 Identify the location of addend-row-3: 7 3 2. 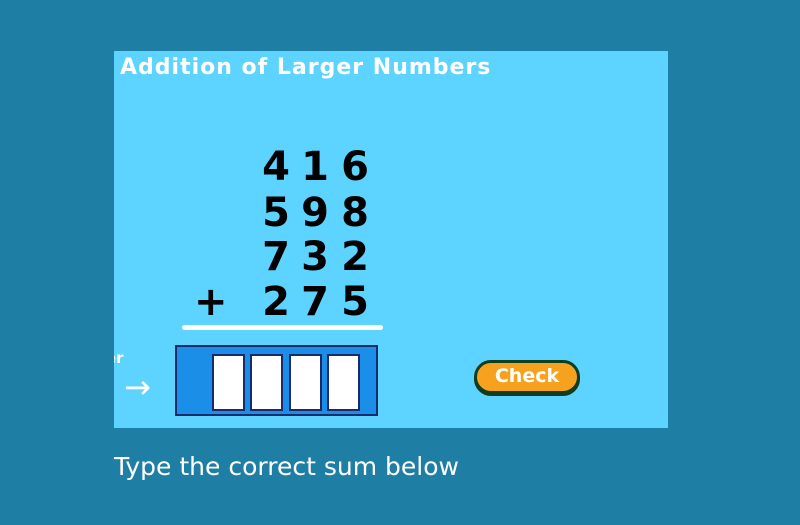
(275, 257).